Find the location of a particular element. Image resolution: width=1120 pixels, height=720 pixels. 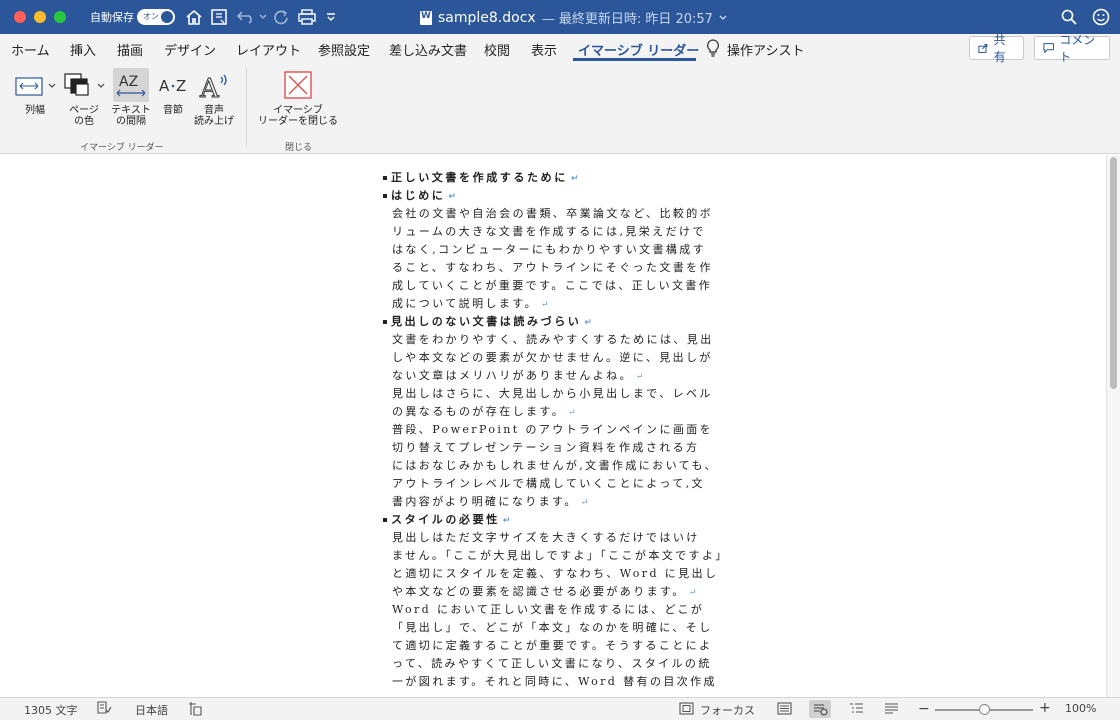

svg-text: A is located at coordinates (209, 87).